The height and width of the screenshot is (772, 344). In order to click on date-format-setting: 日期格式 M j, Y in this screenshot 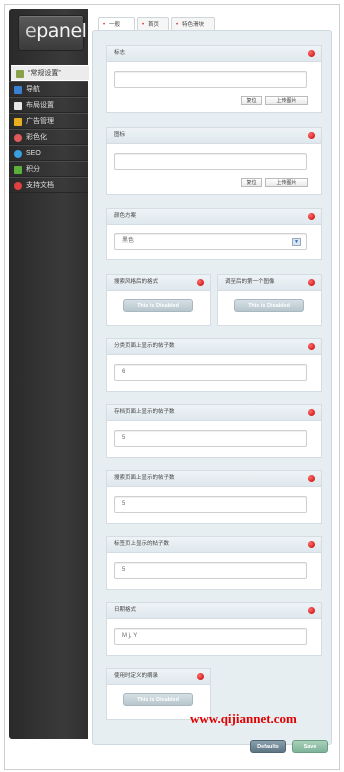, I will do `click(214, 629)`.